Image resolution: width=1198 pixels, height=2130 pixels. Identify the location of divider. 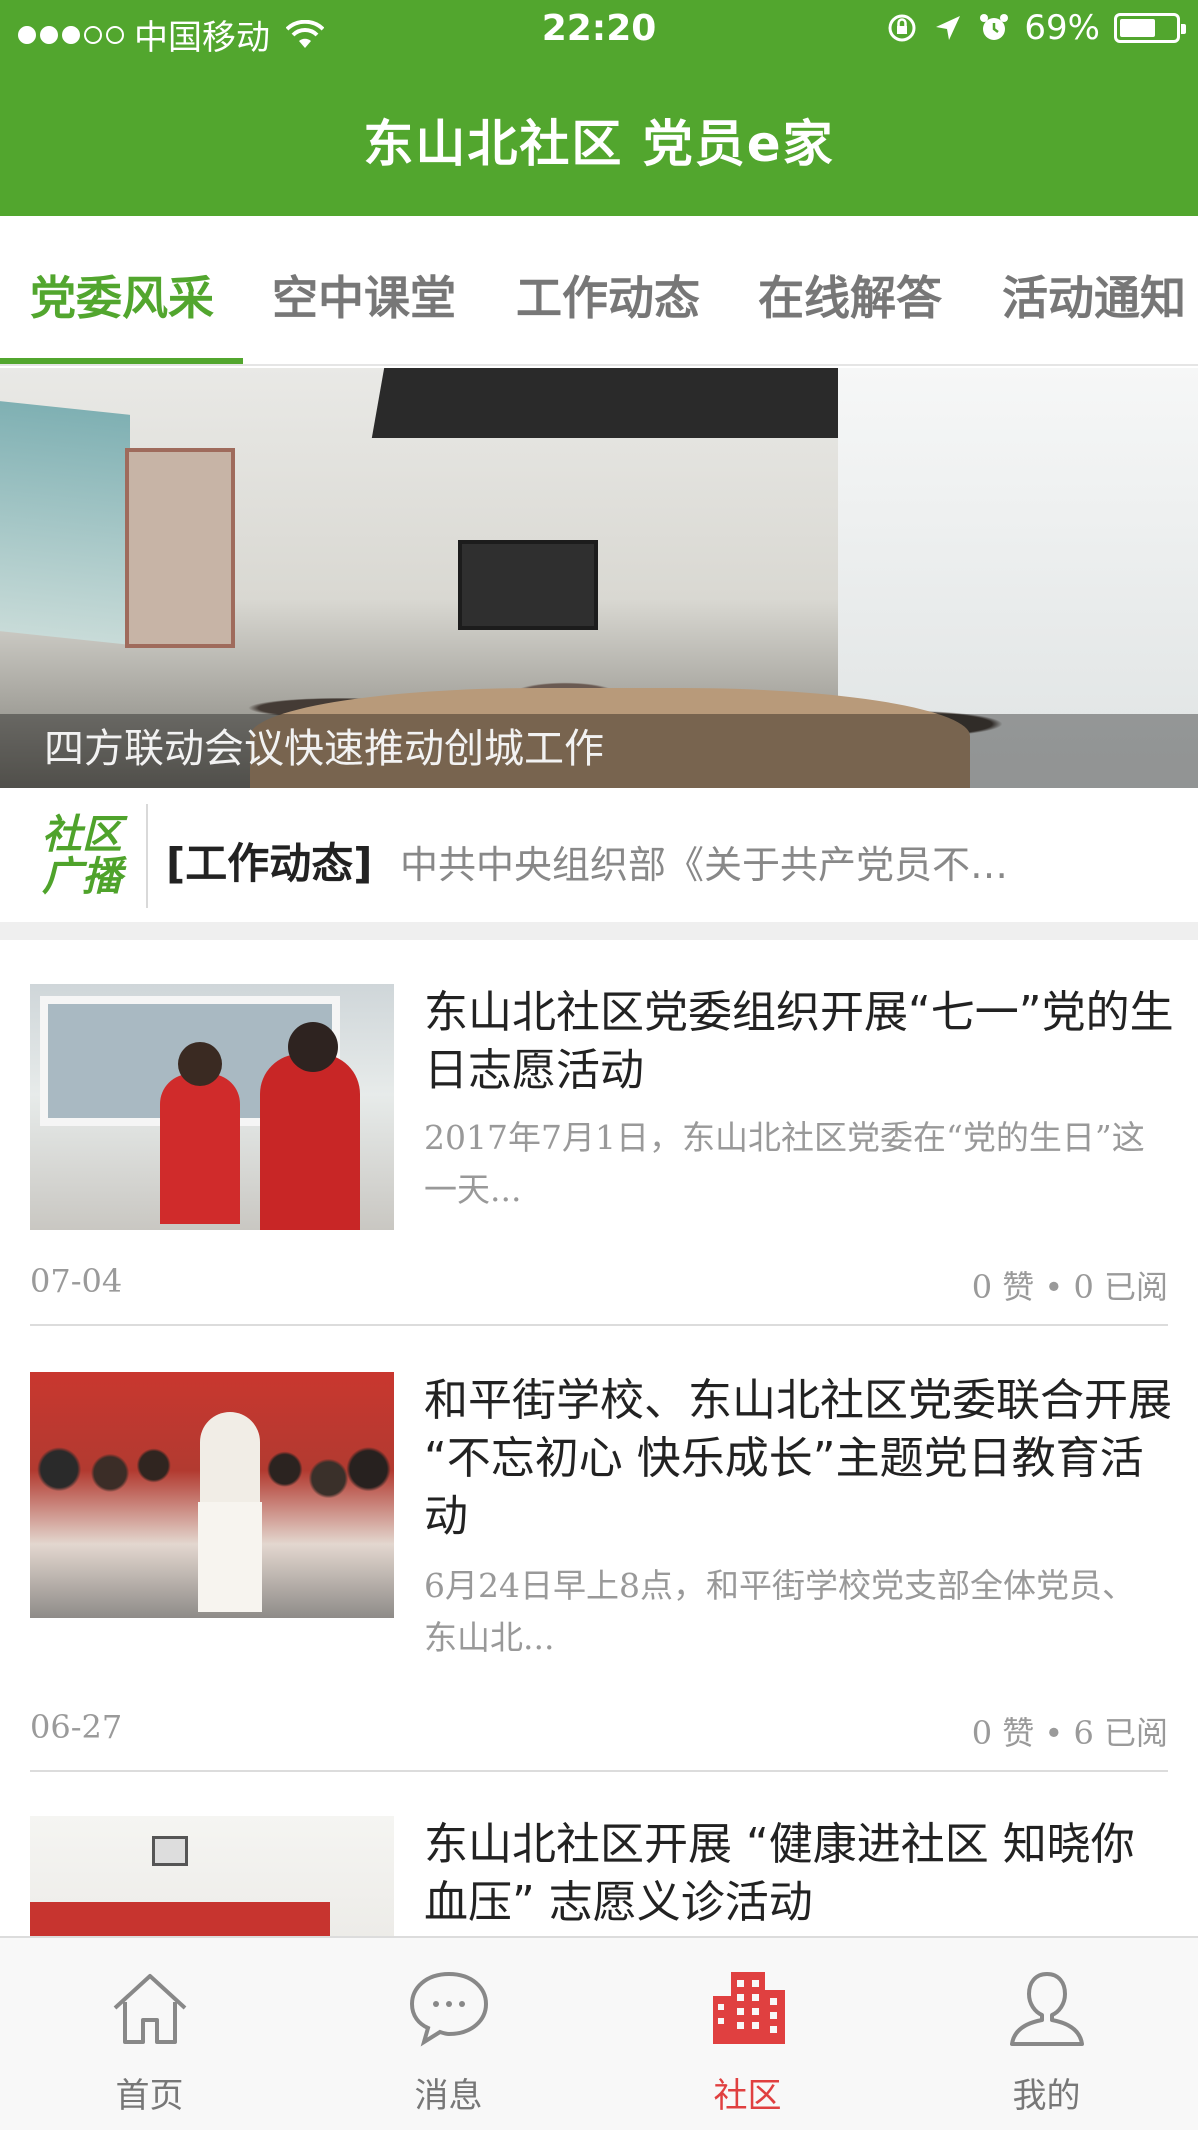
(147, 856).